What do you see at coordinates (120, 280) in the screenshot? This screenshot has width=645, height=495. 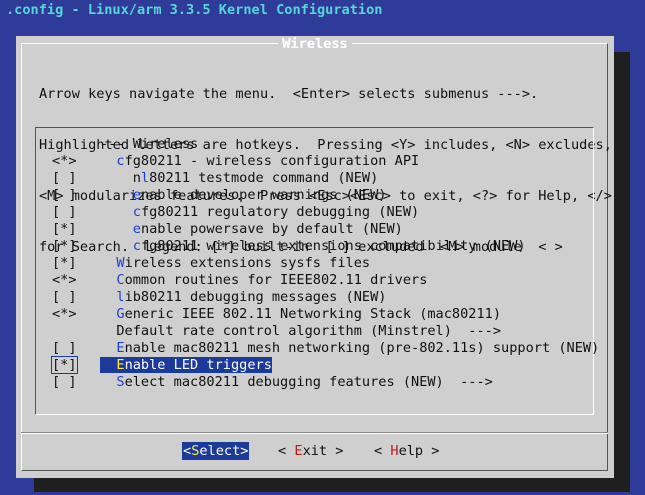 I see `menu-item-hotkey: C` at bounding box center [120, 280].